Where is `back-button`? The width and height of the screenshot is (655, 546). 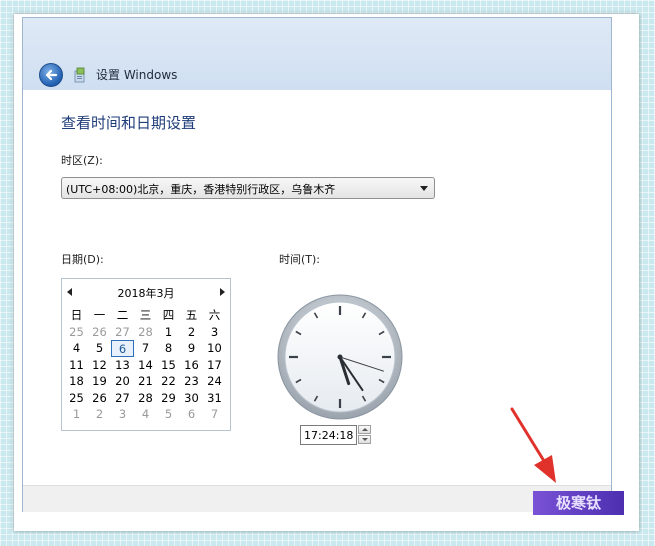
back-button is located at coordinates (51, 75).